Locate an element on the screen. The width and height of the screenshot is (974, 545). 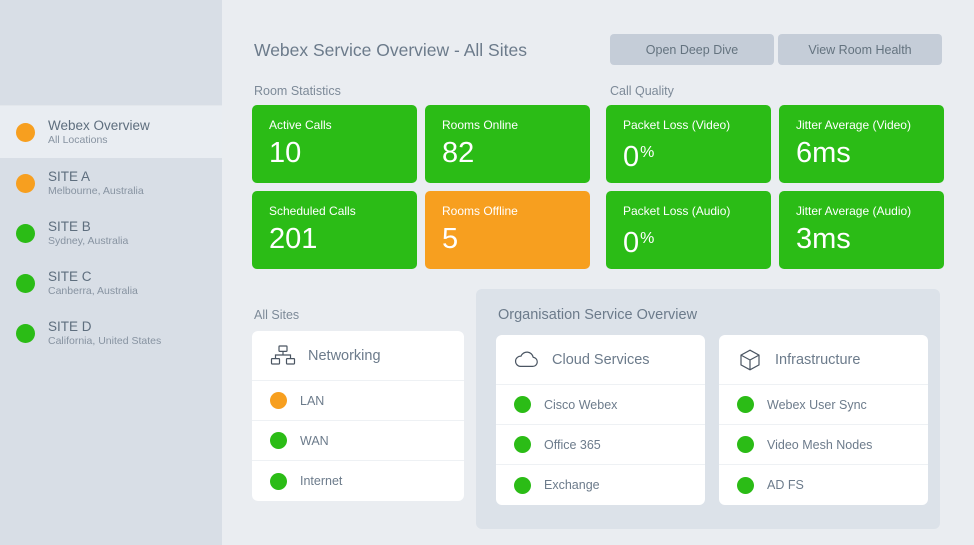
sidebar-item-text: Webex Overview All Locations is located at coordinates (99, 132).